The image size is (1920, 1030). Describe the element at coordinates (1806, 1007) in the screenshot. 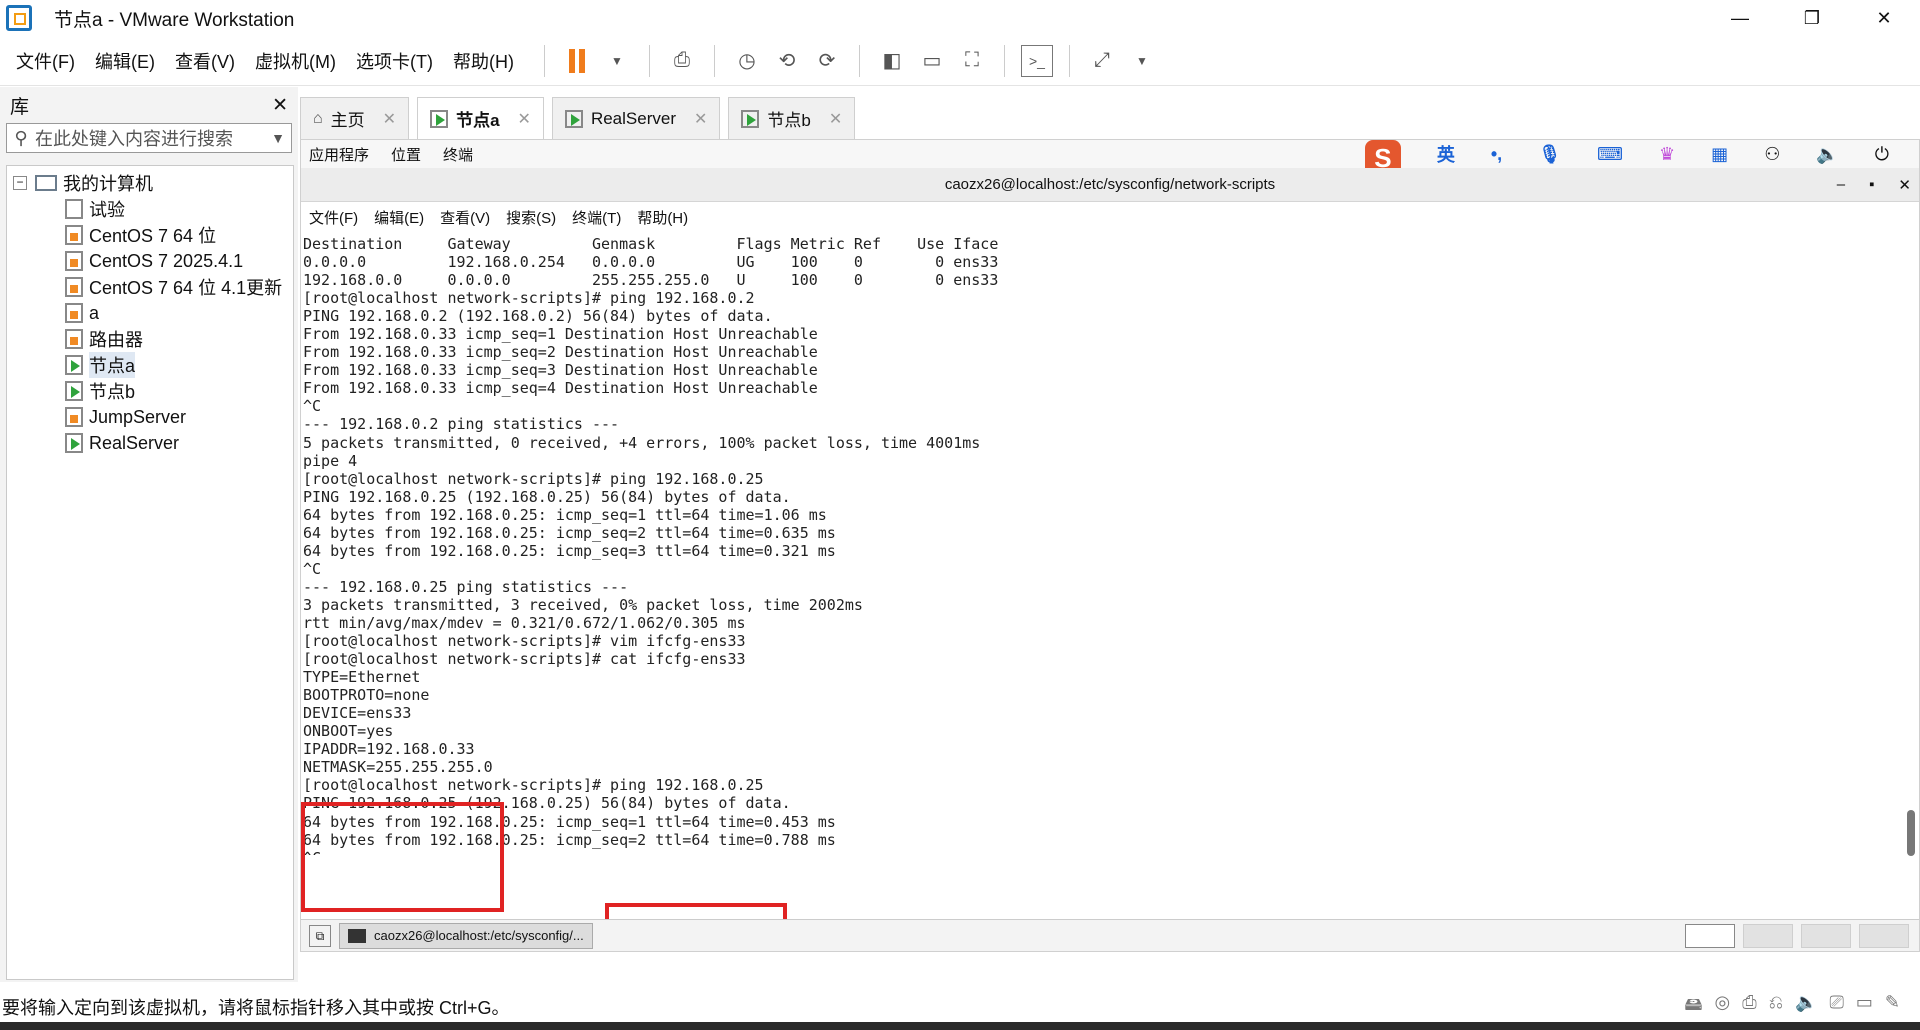

I see `sound-icon: 🔈` at that location.